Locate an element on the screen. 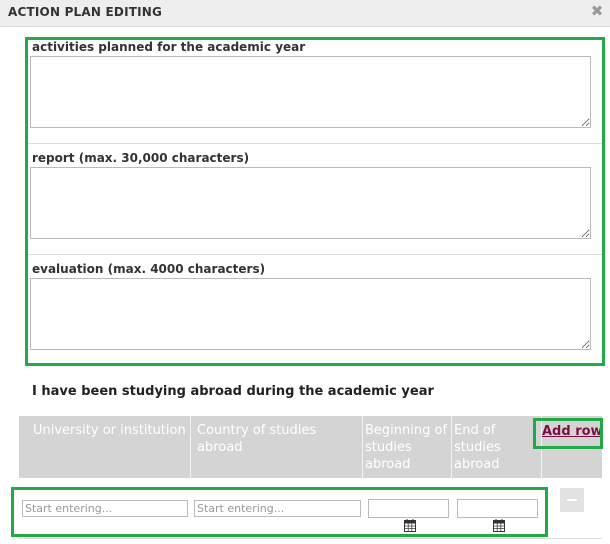 The image size is (610, 544). university-input is located at coordinates (105, 508).